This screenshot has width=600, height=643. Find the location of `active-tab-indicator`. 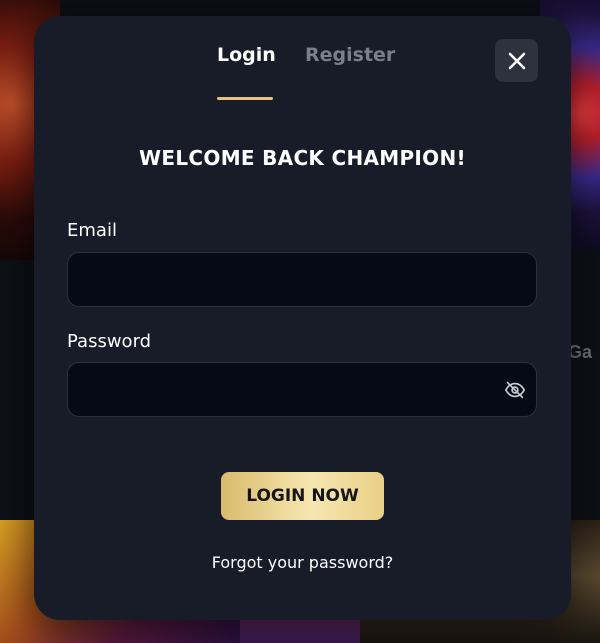

active-tab-indicator is located at coordinates (245, 98).